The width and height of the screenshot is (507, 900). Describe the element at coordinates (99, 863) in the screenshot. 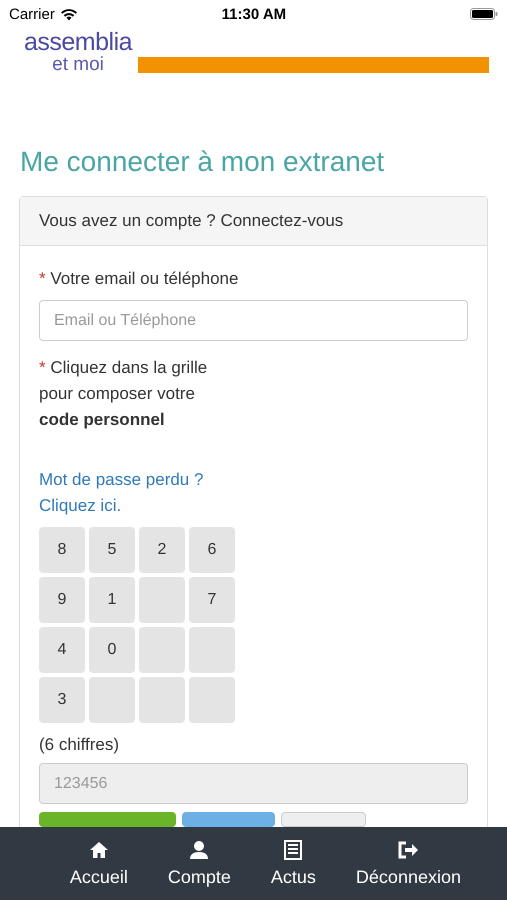

I see `tab-bar-item: Accueil` at that location.